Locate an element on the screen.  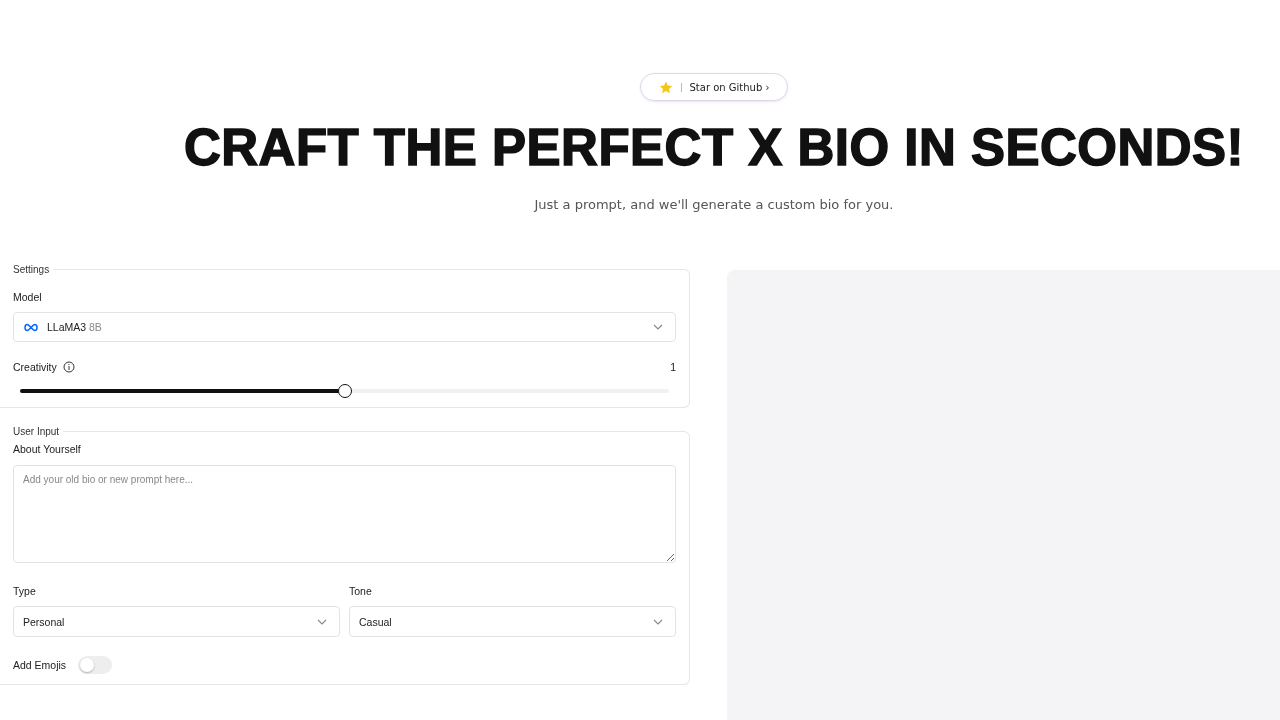
select-label: Type is located at coordinates (25, 591).